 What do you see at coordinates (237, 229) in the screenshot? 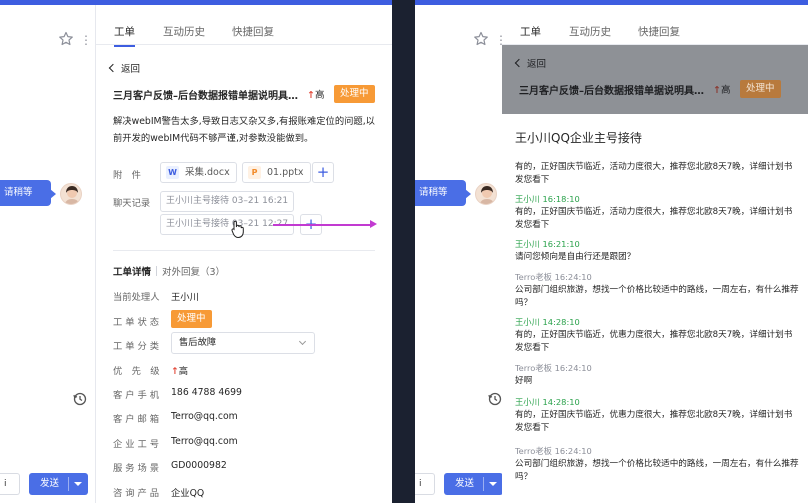
I see `hand-cursor-icon` at bounding box center [237, 229].